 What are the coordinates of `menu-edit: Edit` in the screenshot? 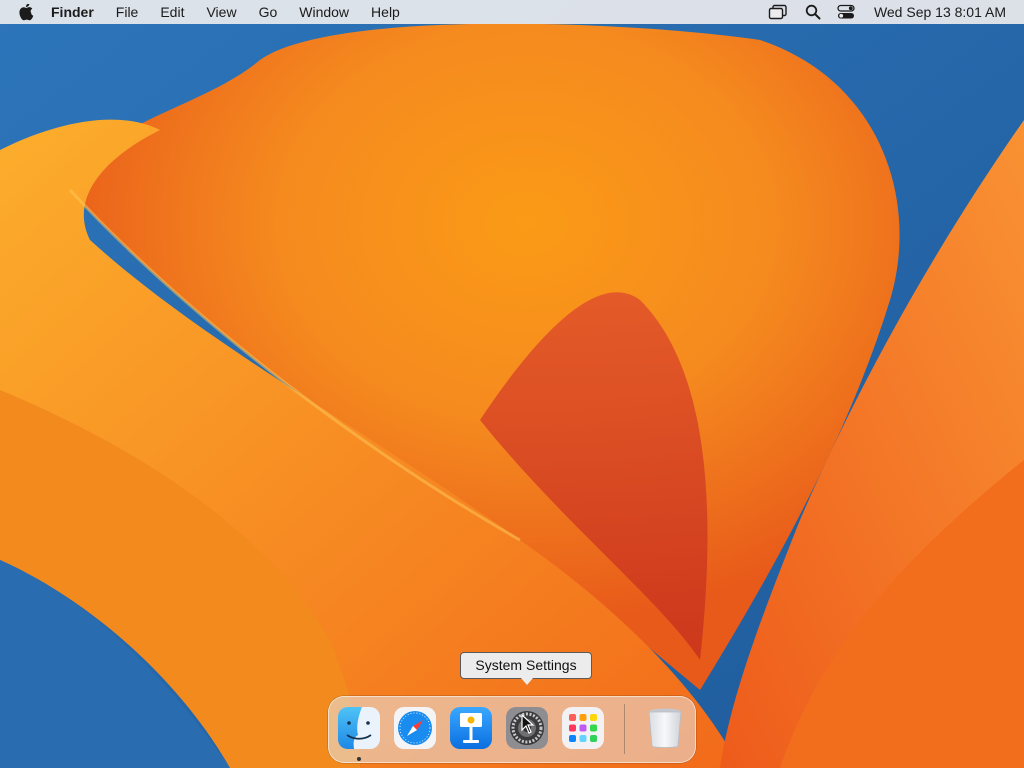 It's located at (172, 12).